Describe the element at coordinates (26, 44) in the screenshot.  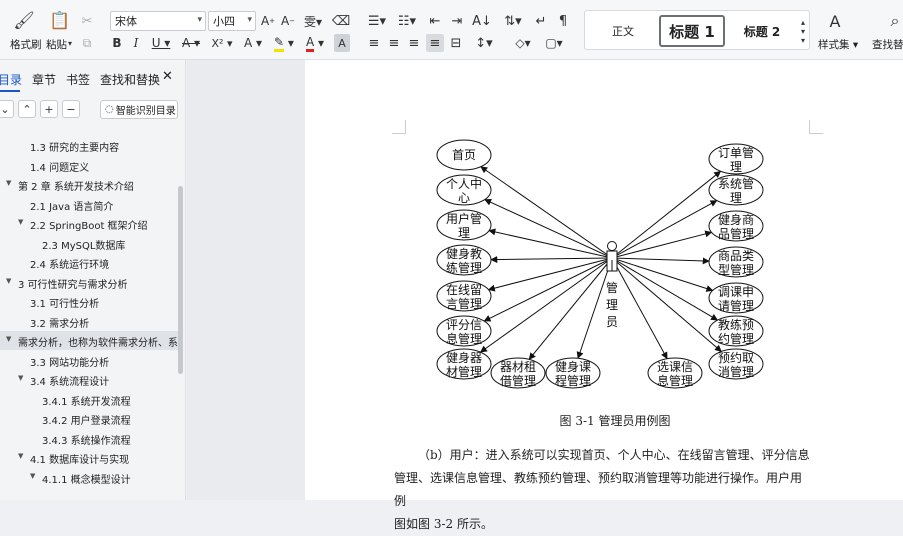
I see `format-painter-button: 格式刷` at that location.